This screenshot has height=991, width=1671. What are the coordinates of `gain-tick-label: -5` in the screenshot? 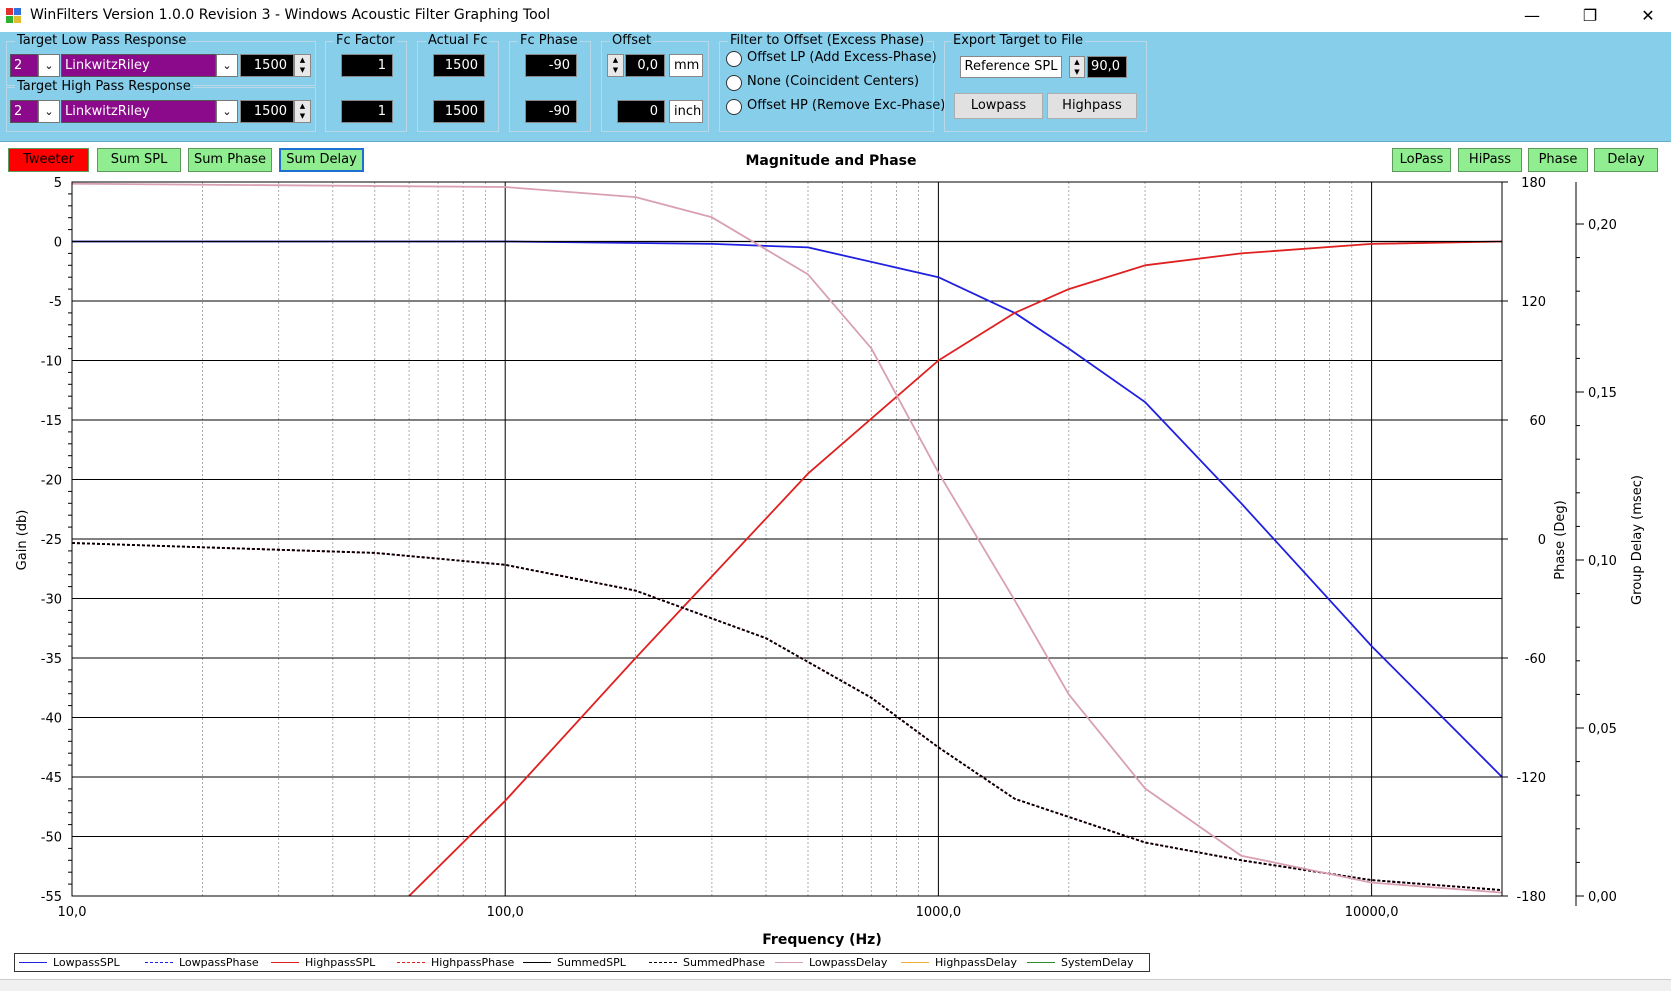 It's located at (55, 302).